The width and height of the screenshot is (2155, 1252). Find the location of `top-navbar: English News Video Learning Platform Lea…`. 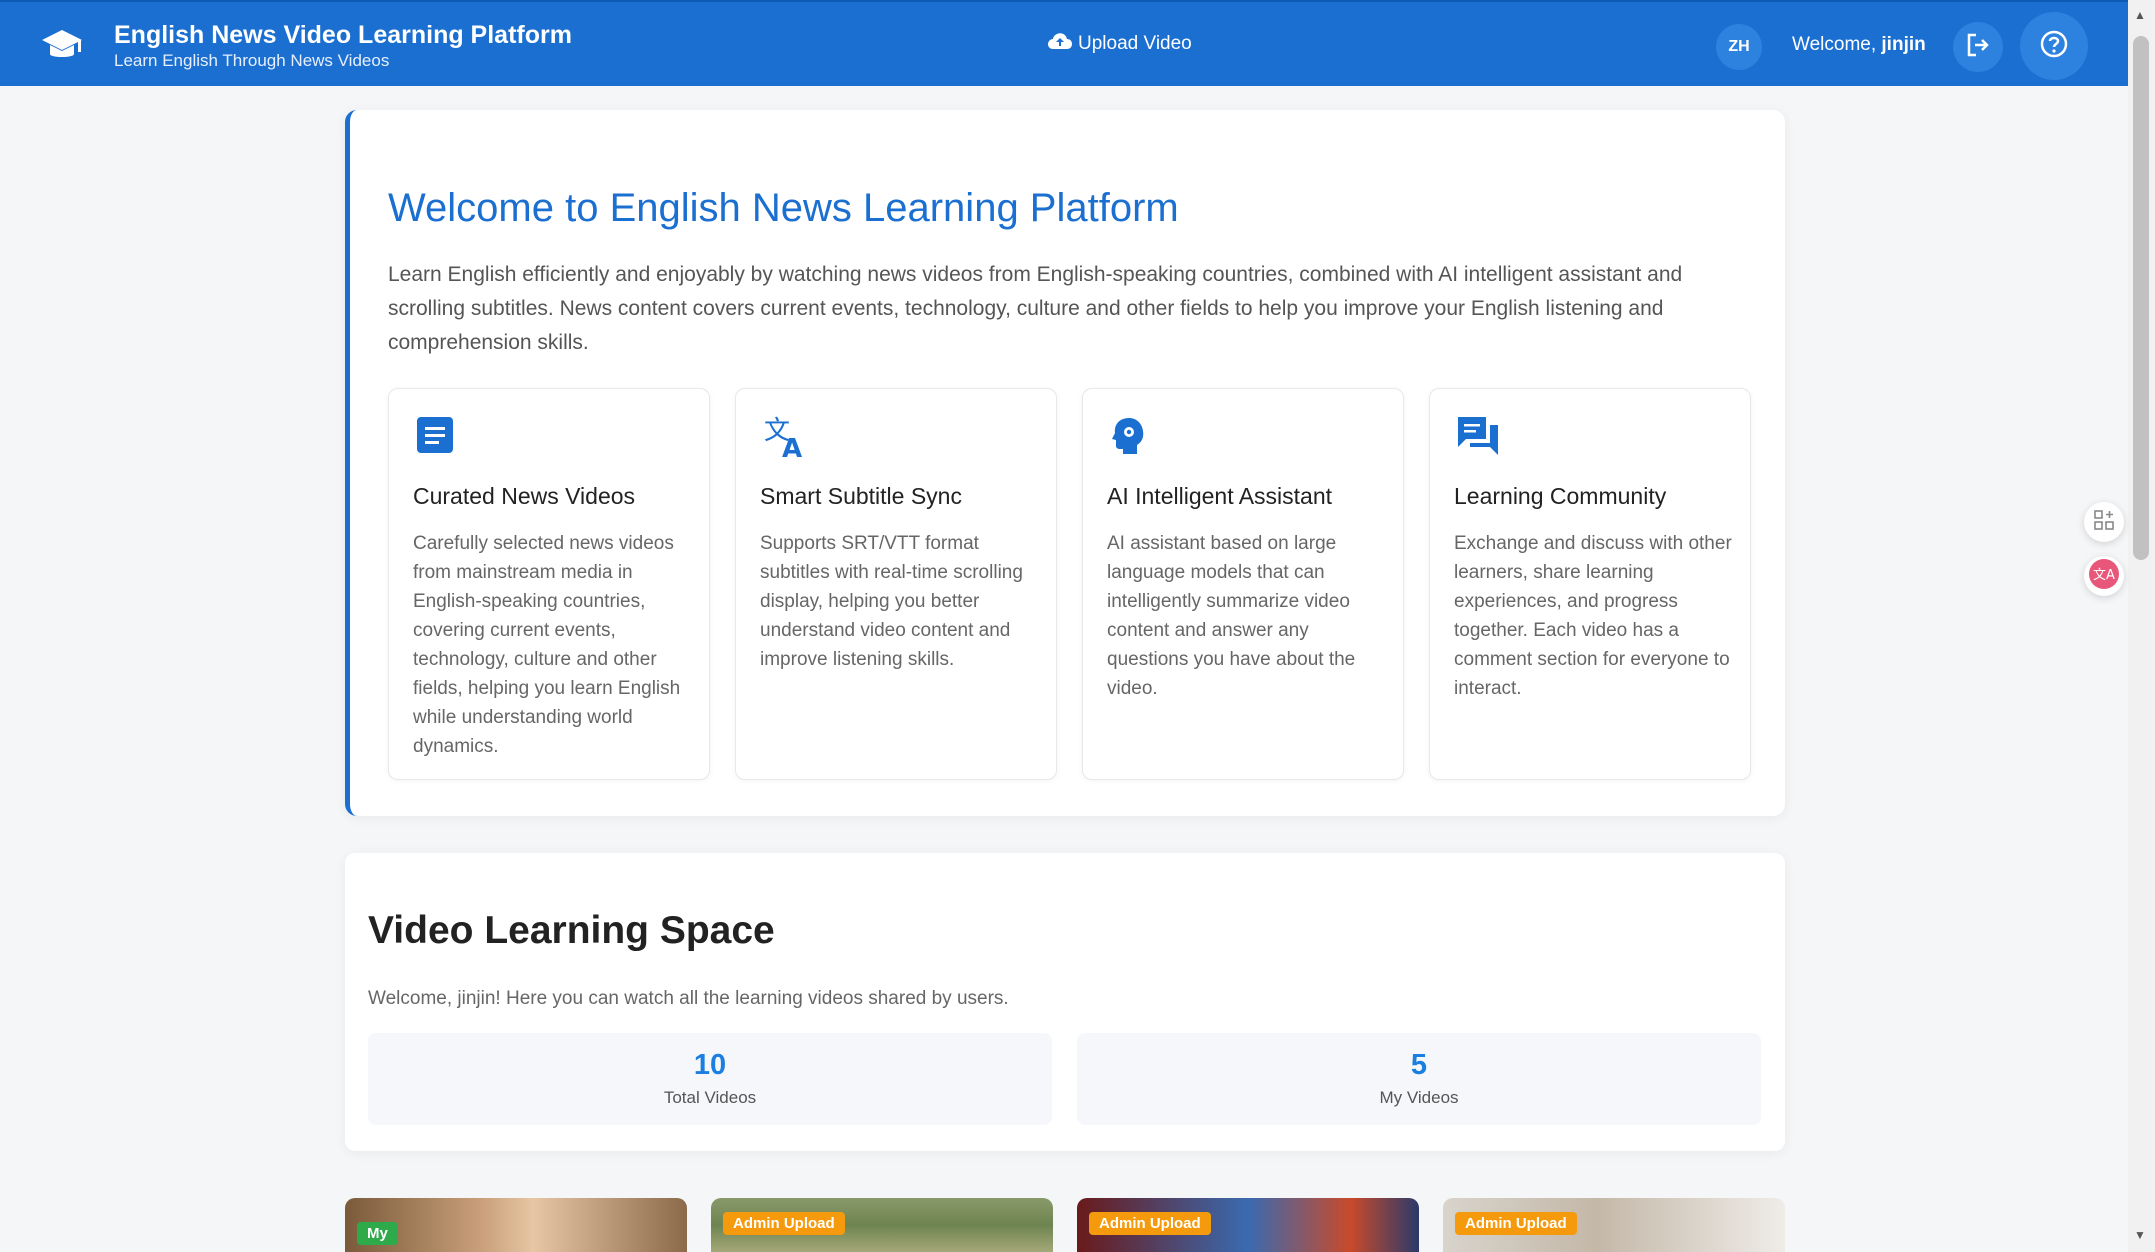

top-navbar: English News Video Learning Platform Lea… is located at coordinates (1064, 43).